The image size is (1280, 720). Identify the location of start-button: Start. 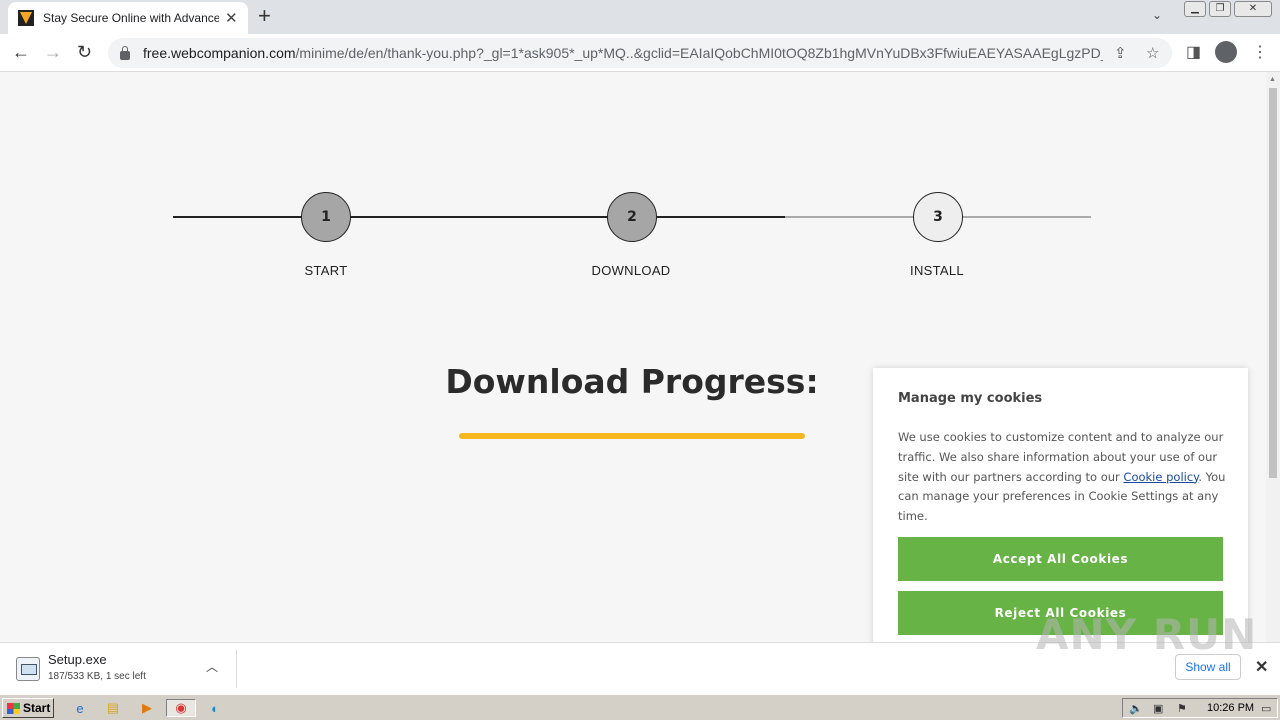
(28, 708).